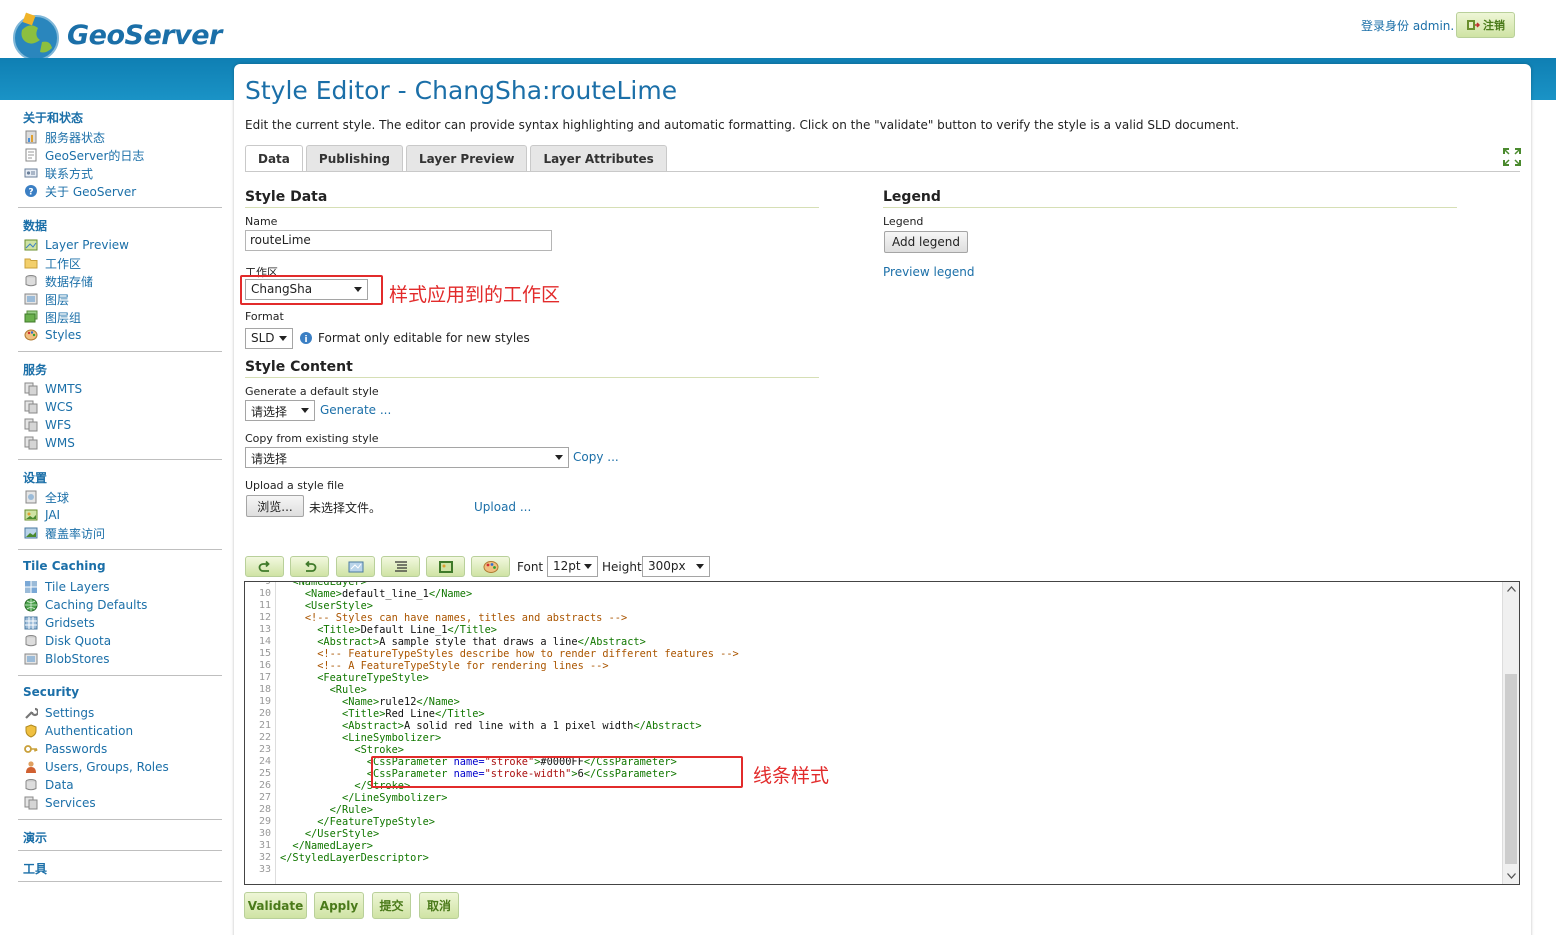 The image size is (1556, 935). Describe the element at coordinates (274, 158) in the screenshot. I see `tab-data: Data` at that location.